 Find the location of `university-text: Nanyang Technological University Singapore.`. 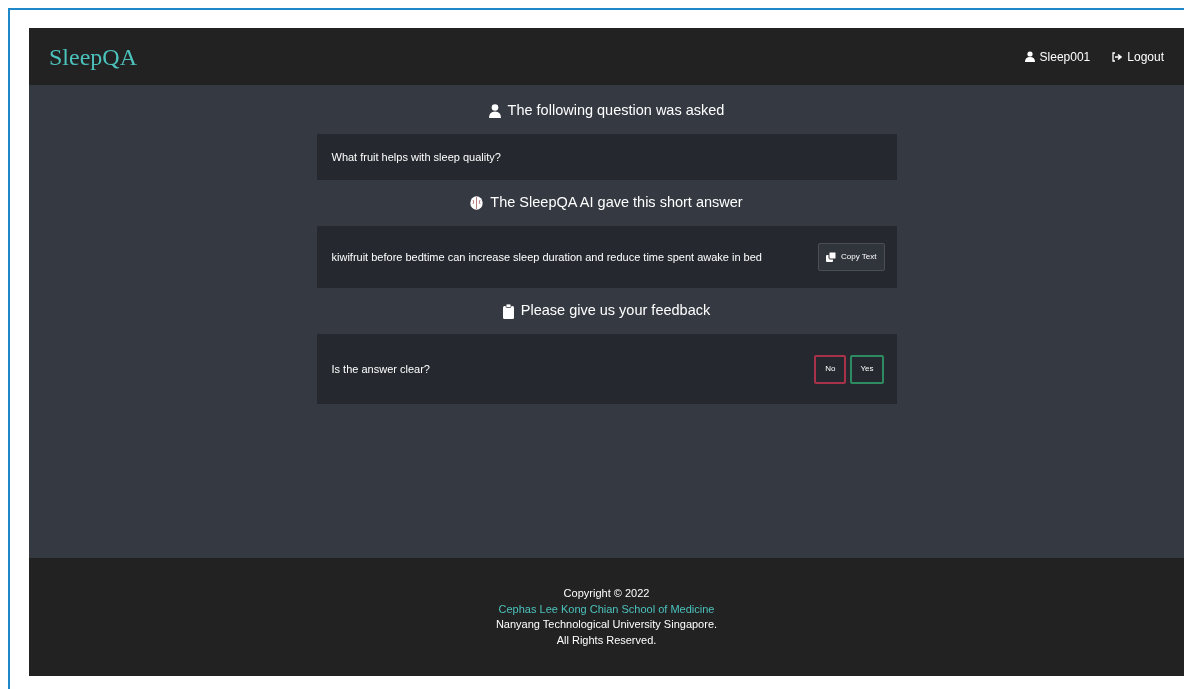

university-text: Nanyang Technological University Singapore. is located at coordinates (606, 624).